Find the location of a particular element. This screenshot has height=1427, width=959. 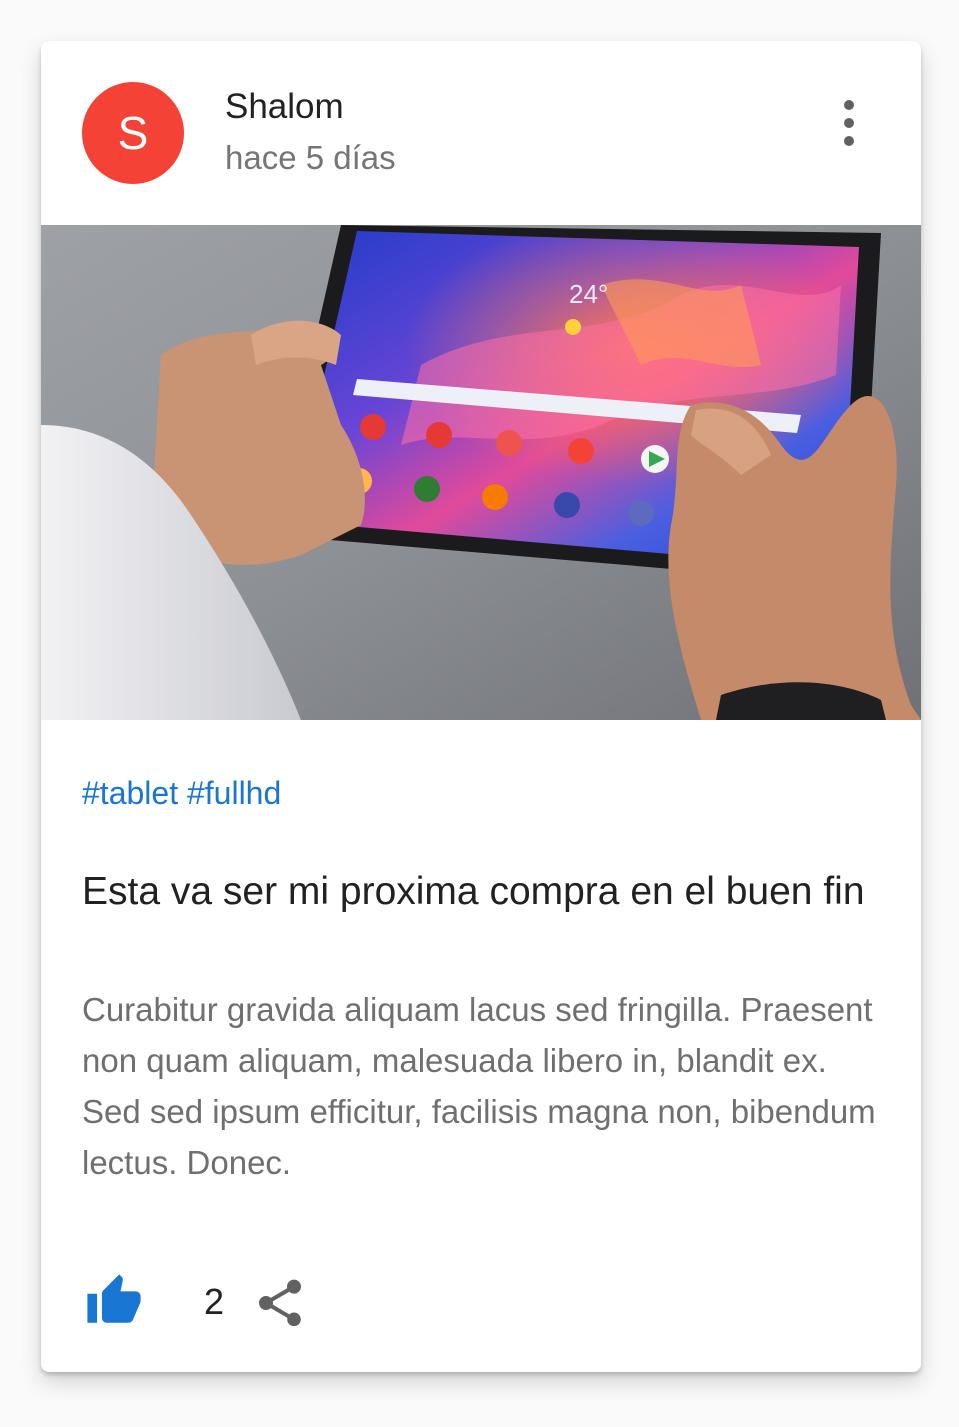

post-actions: 2 is located at coordinates (232, 1307).